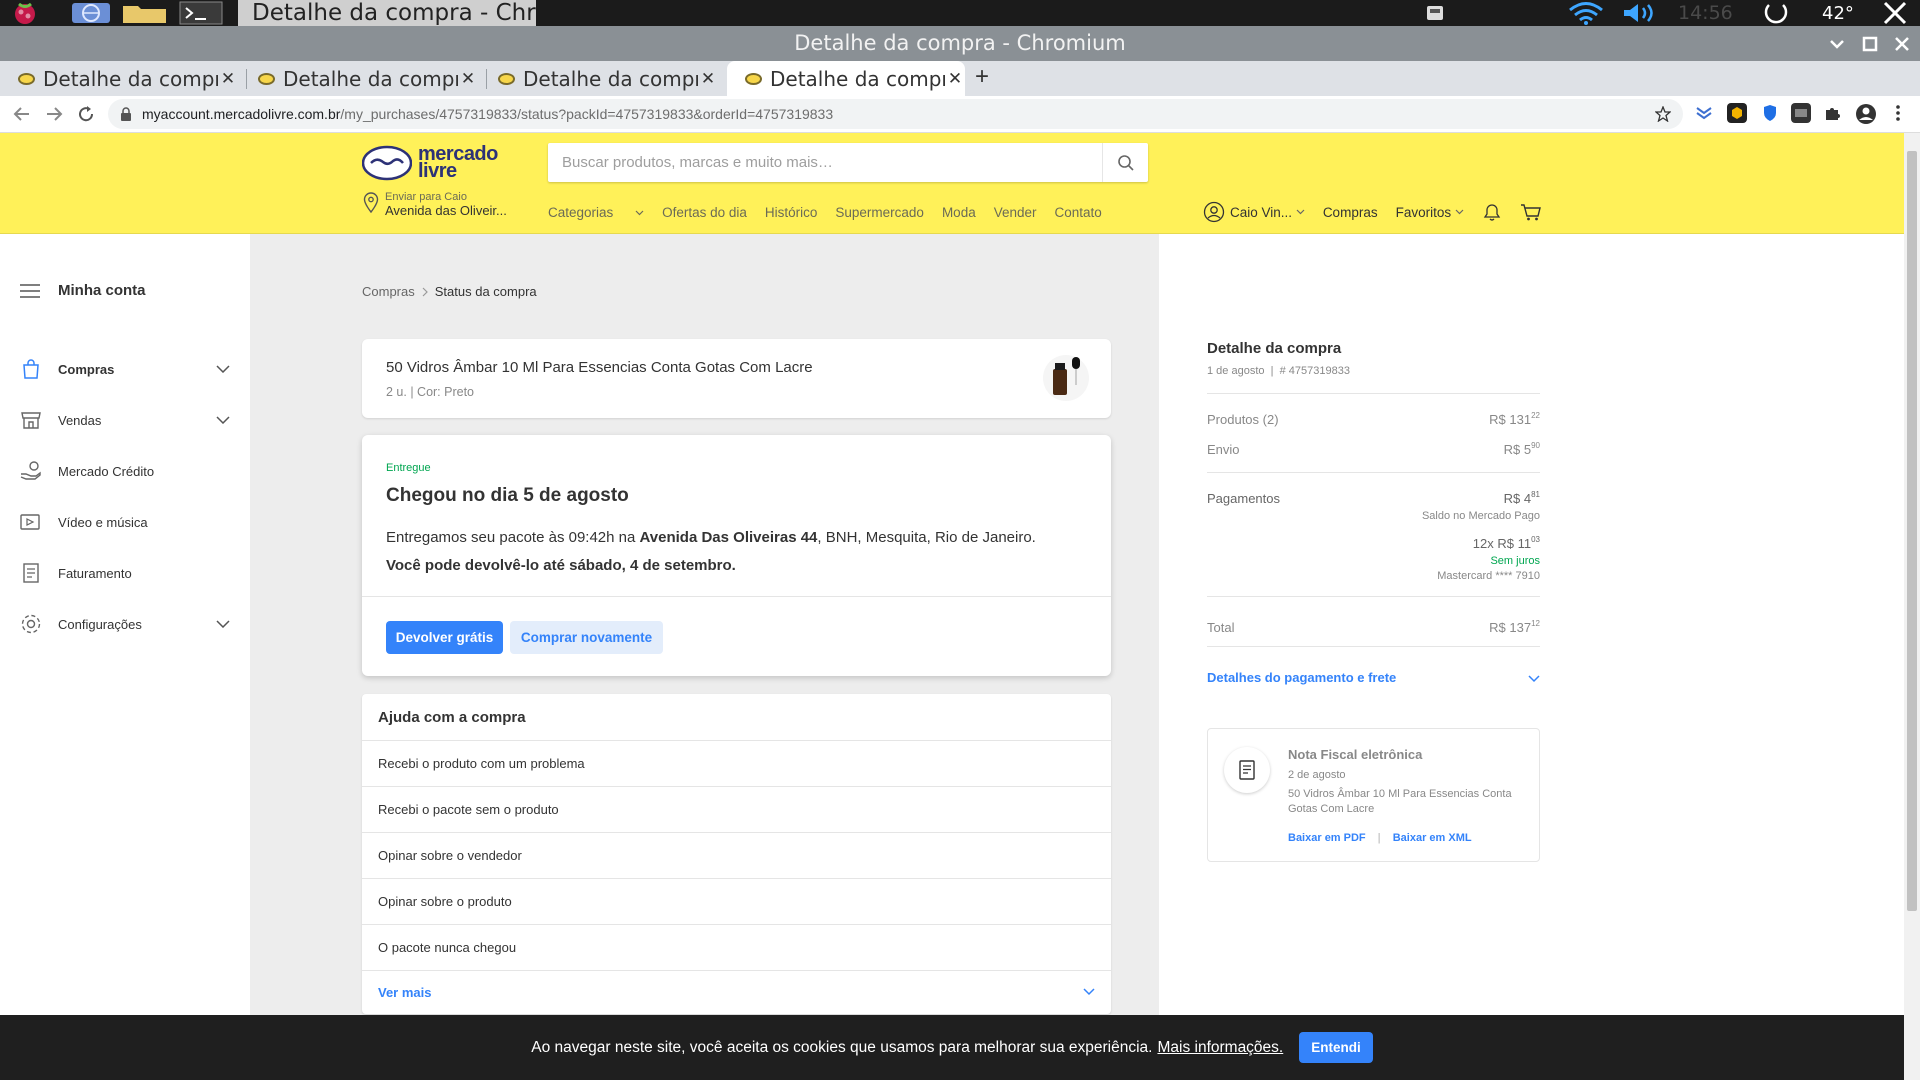 Image resolution: width=1920 pixels, height=1080 pixels. What do you see at coordinates (201, 13) in the screenshot?
I see `terminal-icon` at bounding box center [201, 13].